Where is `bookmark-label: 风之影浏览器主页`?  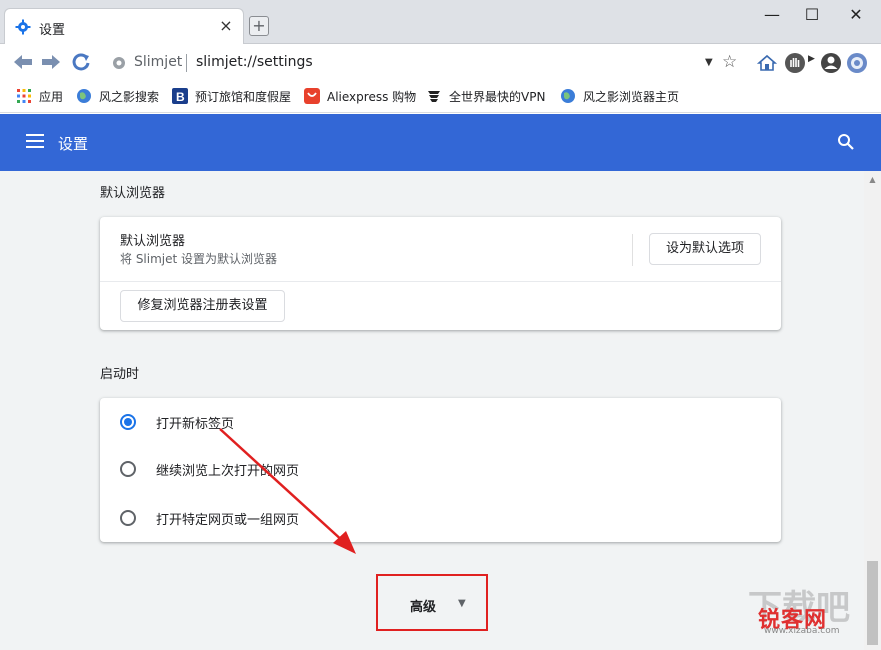 bookmark-label: 风之影浏览器主页 is located at coordinates (631, 96).